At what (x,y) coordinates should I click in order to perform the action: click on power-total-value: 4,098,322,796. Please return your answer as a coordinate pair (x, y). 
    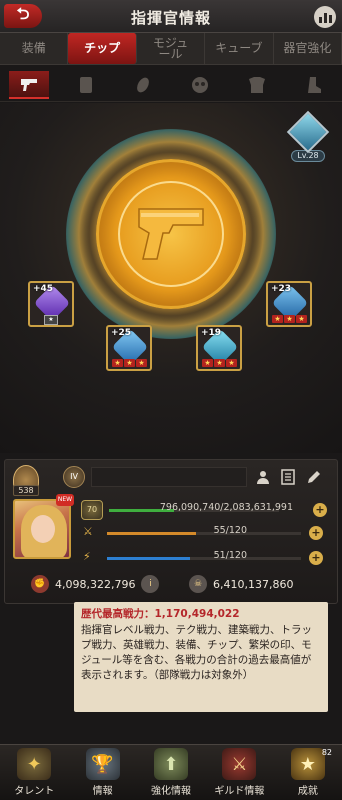
    Looking at the image, I should click on (95, 584).